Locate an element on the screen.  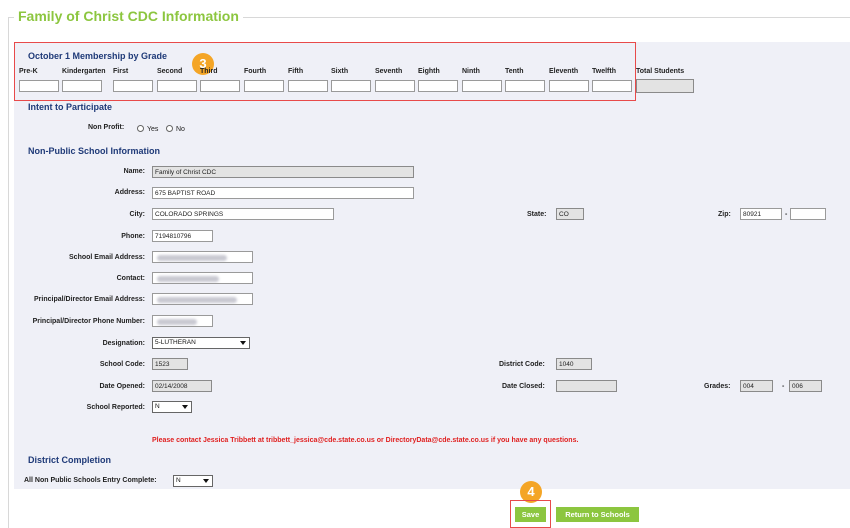
entry-complete-value: N is located at coordinates (178, 480).